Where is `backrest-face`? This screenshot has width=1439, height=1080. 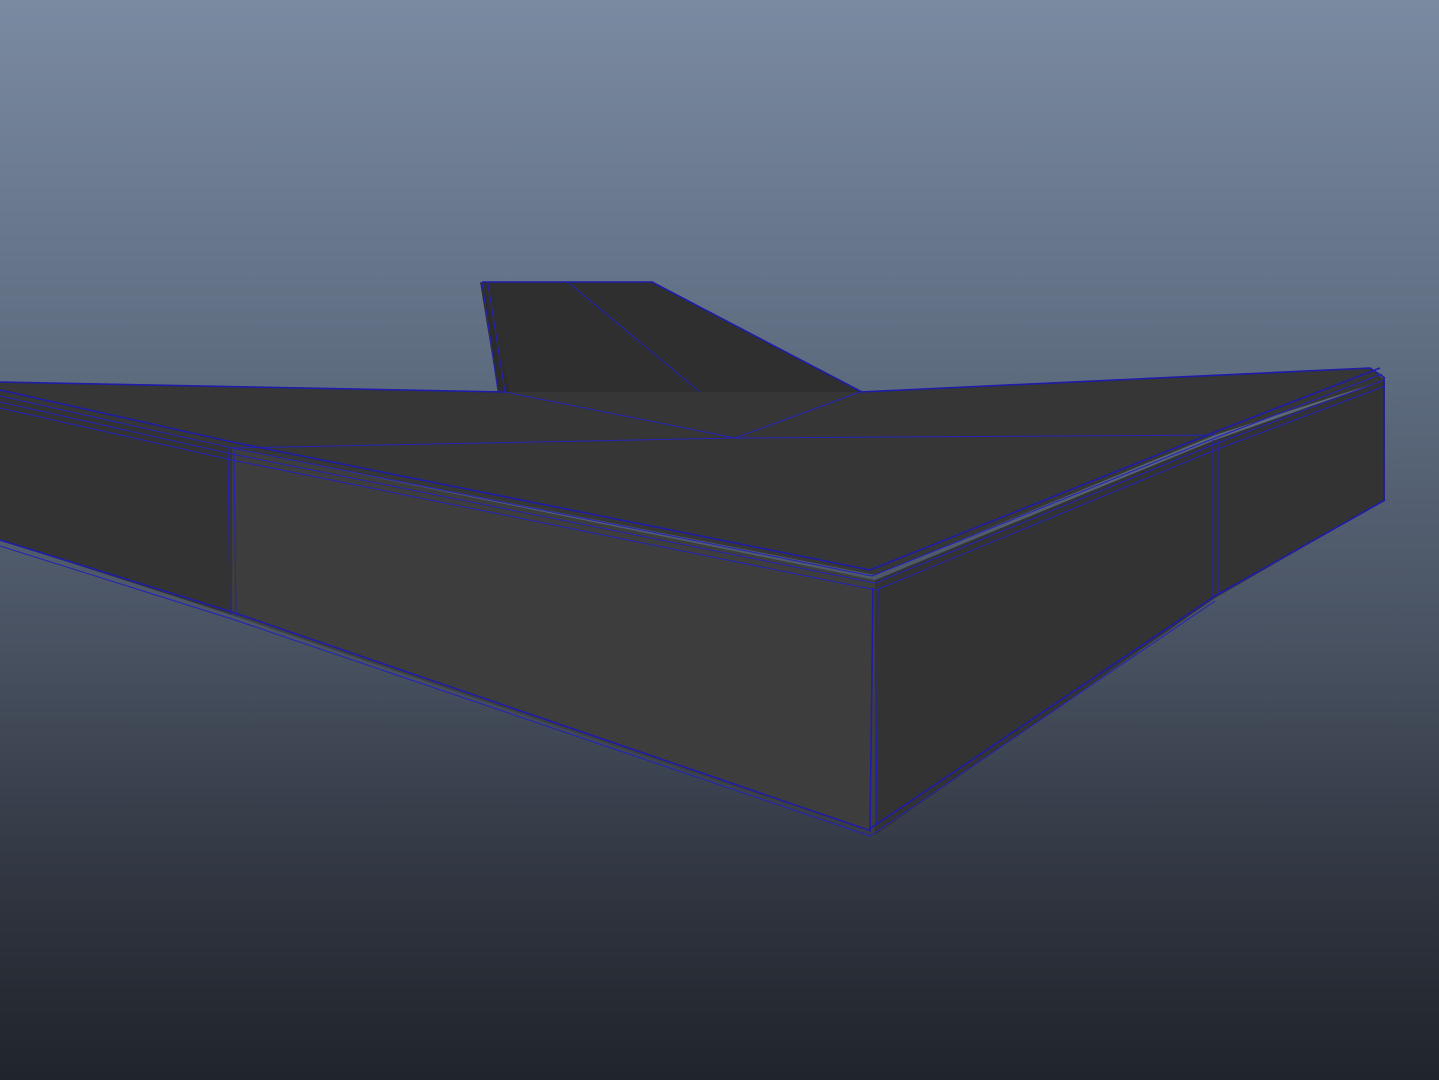 backrest-face is located at coordinates (672, 337).